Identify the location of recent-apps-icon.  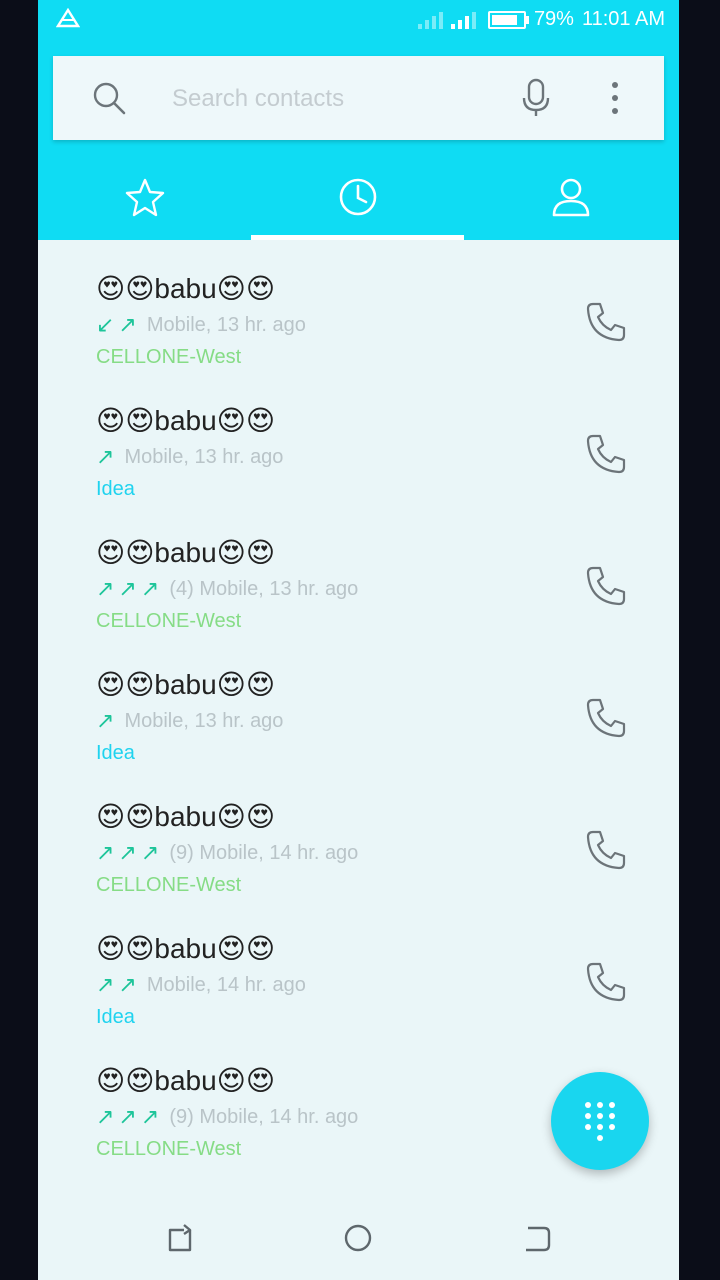
(180, 1238).